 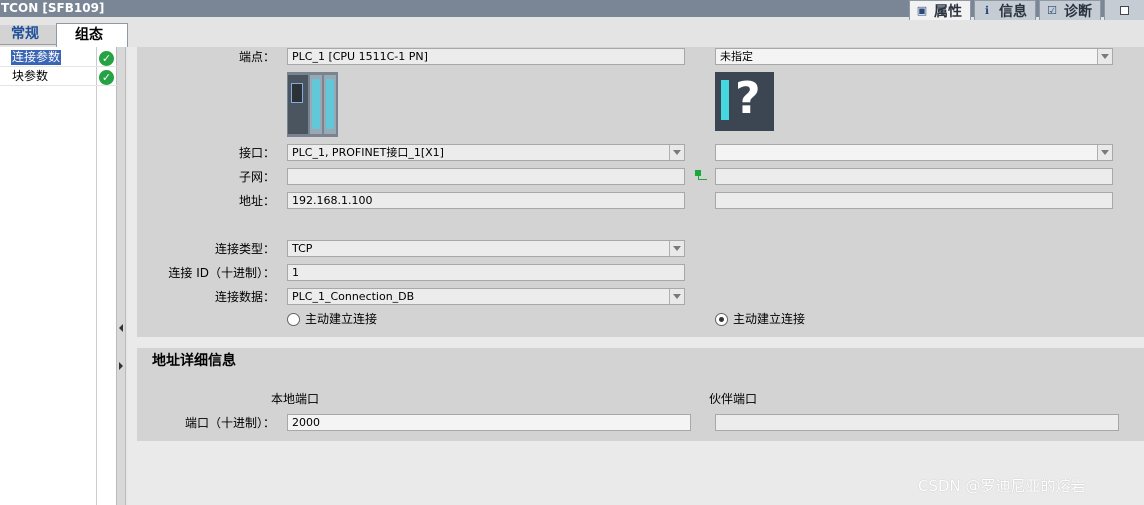 I want to click on sidebar-divider, so click(x=96, y=276).